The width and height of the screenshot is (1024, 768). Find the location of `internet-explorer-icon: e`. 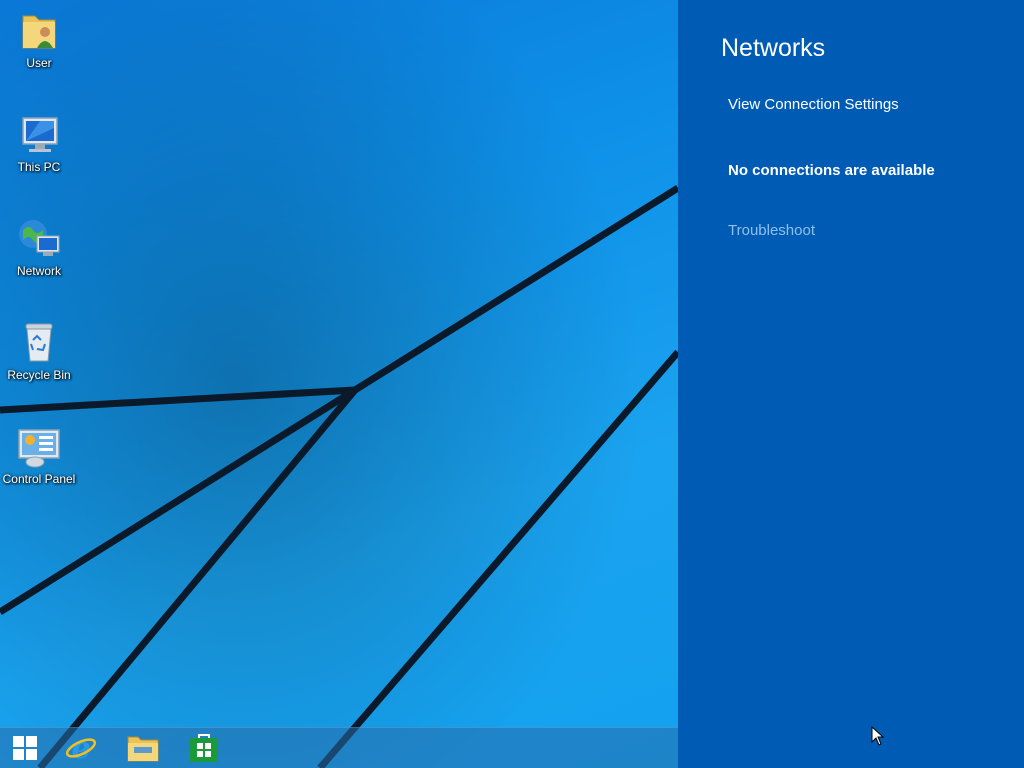

internet-explorer-icon: e is located at coordinates (81, 748).